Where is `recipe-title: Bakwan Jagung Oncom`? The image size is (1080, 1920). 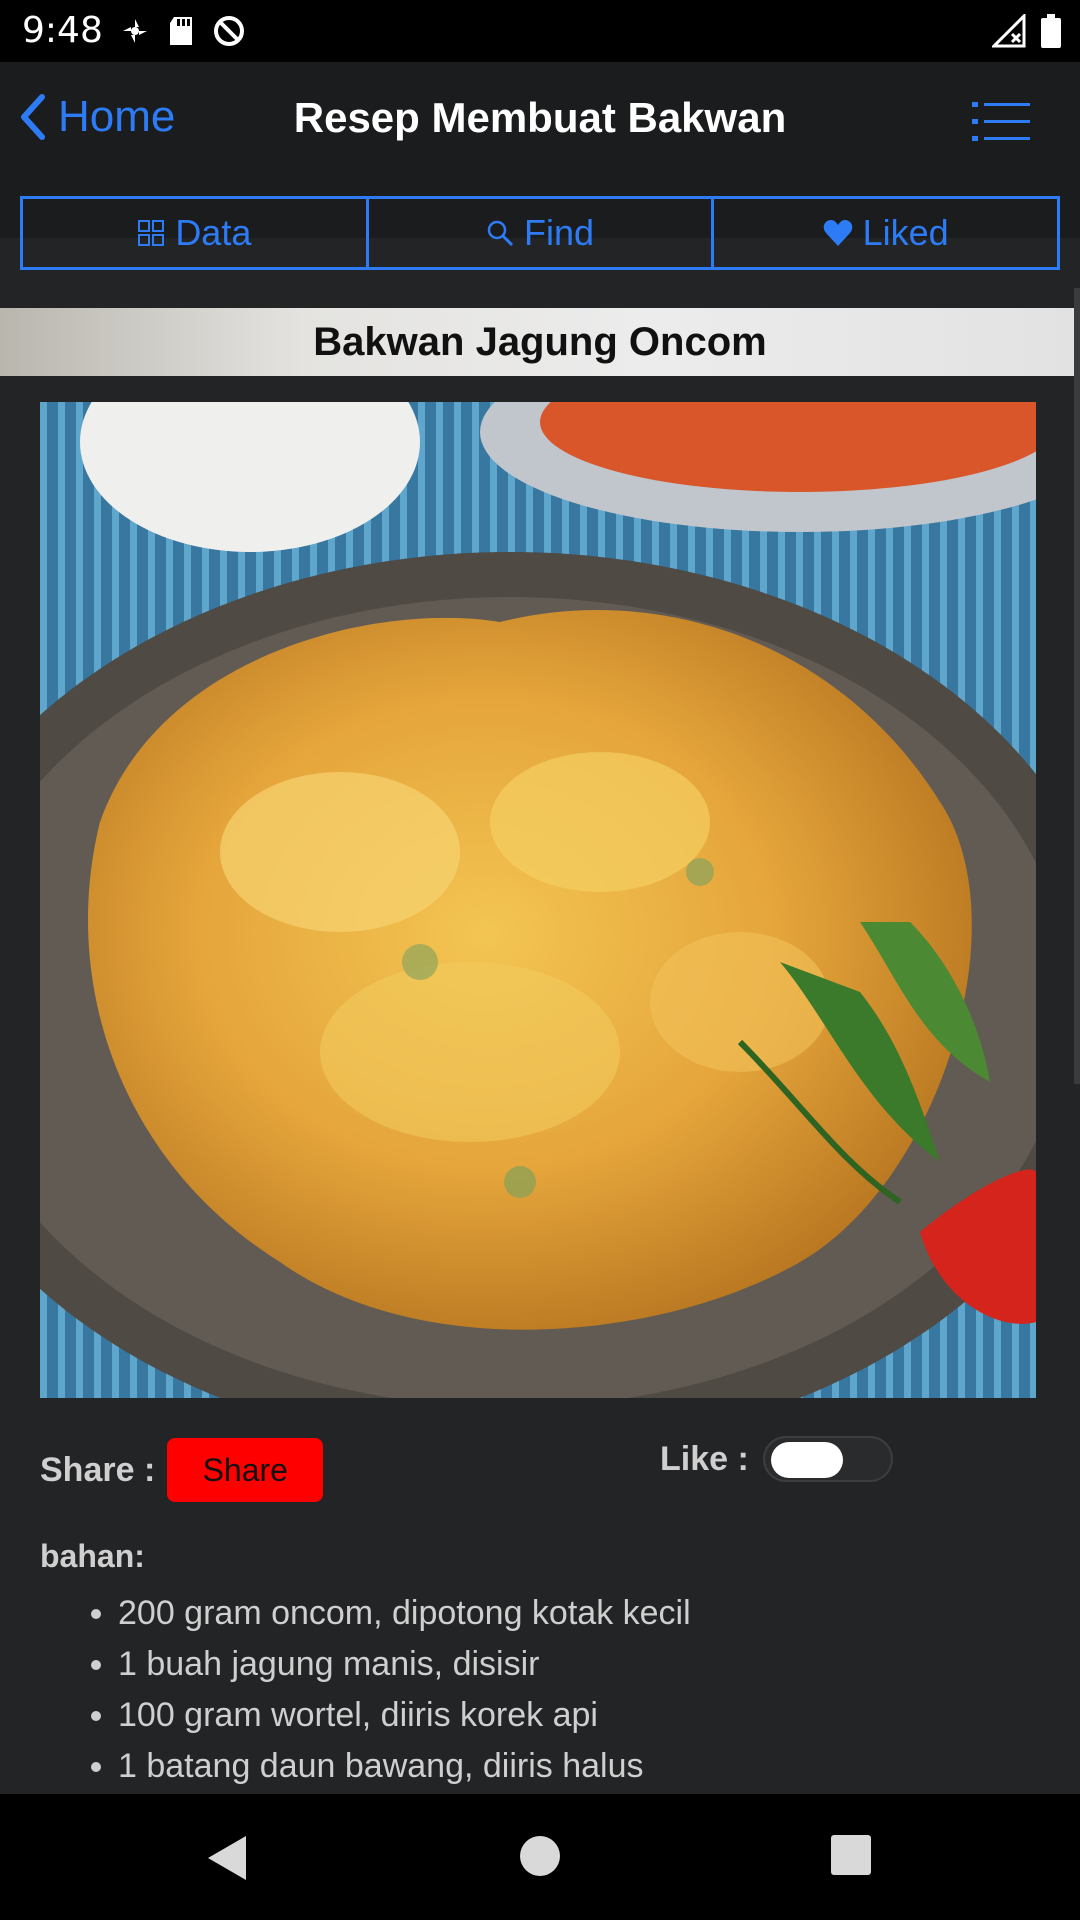 recipe-title: Bakwan Jagung Oncom is located at coordinates (540, 342).